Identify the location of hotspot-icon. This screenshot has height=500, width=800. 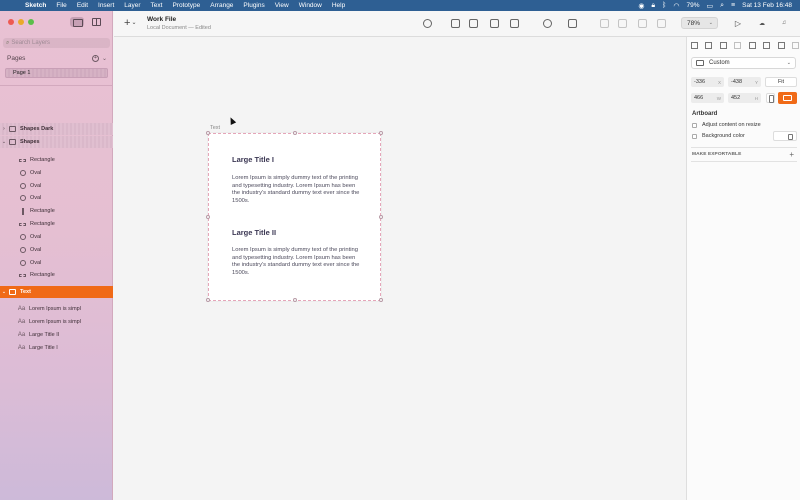
(473, 23).